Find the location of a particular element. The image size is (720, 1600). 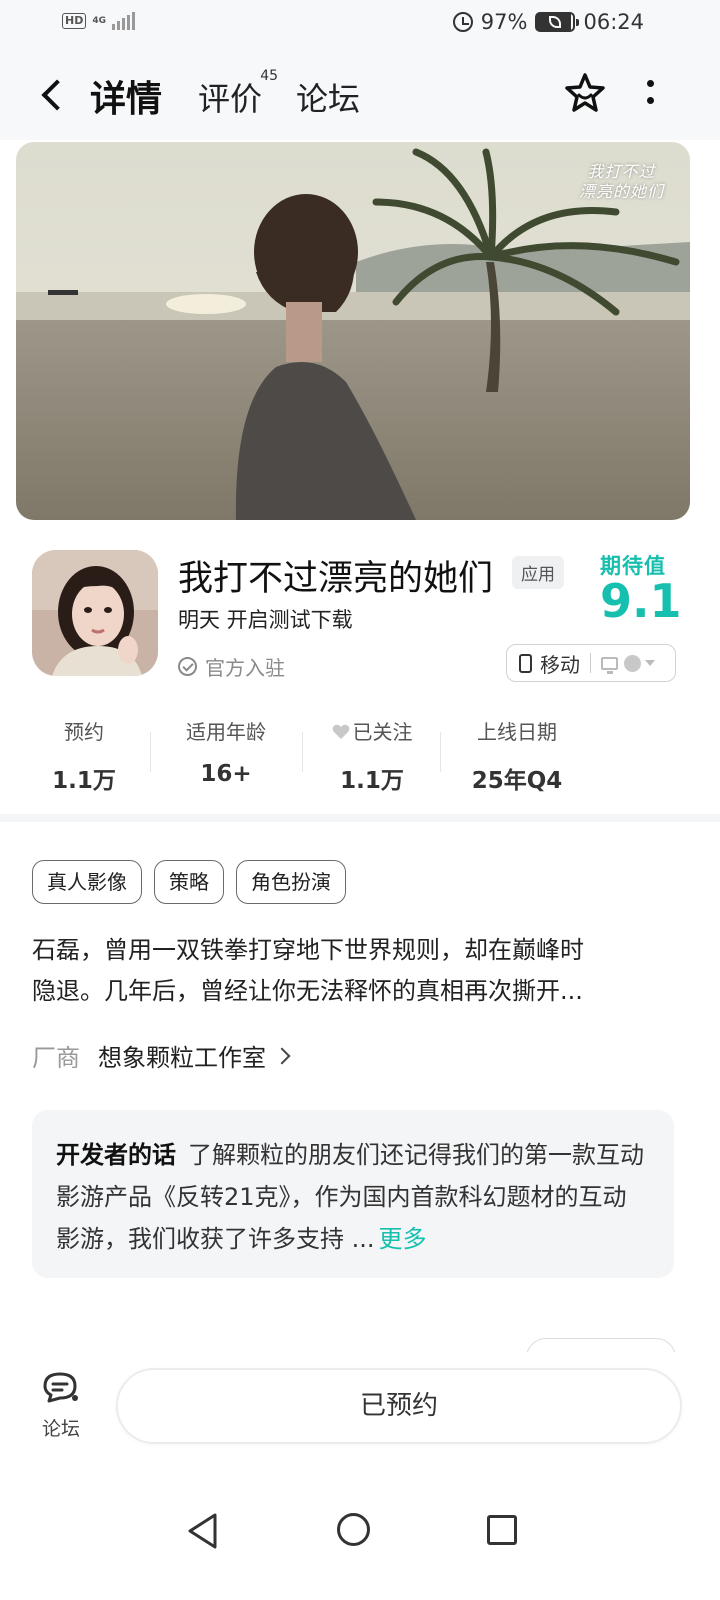

chat-bubble-icon is located at coordinates (60, 1387).